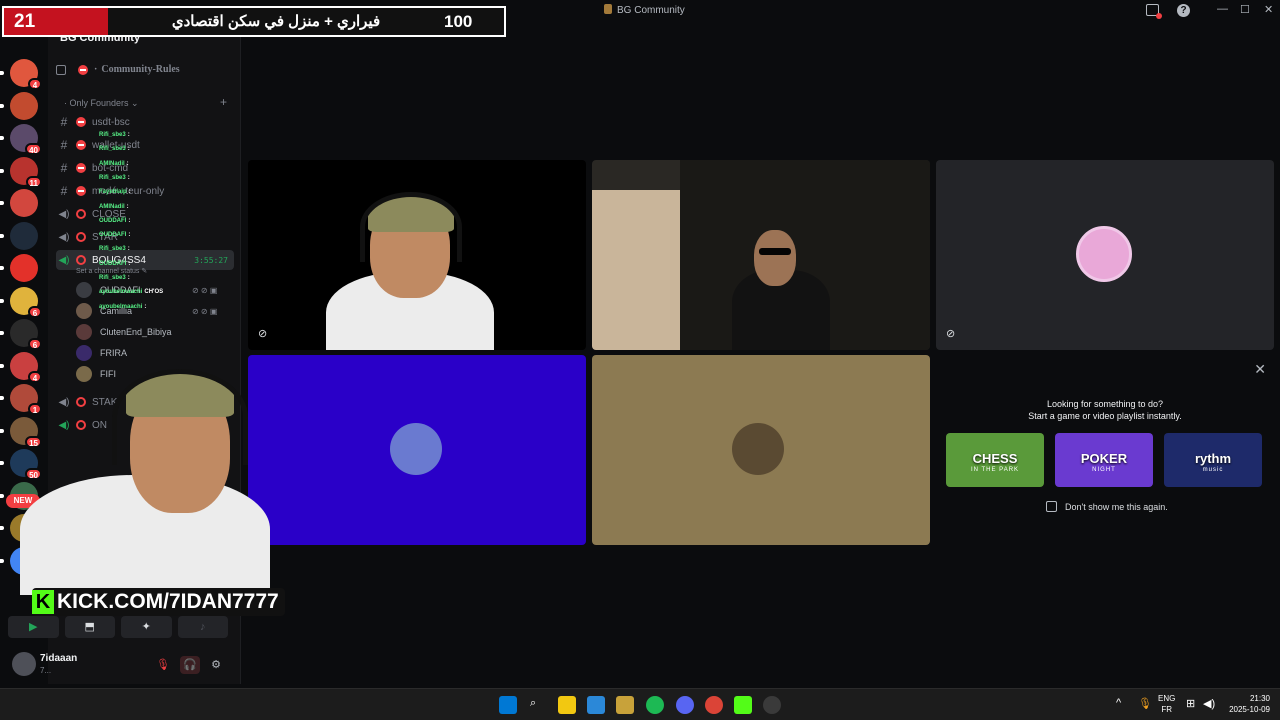  Describe the element at coordinates (685, 705) in the screenshot. I see `discord-icon` at that location.